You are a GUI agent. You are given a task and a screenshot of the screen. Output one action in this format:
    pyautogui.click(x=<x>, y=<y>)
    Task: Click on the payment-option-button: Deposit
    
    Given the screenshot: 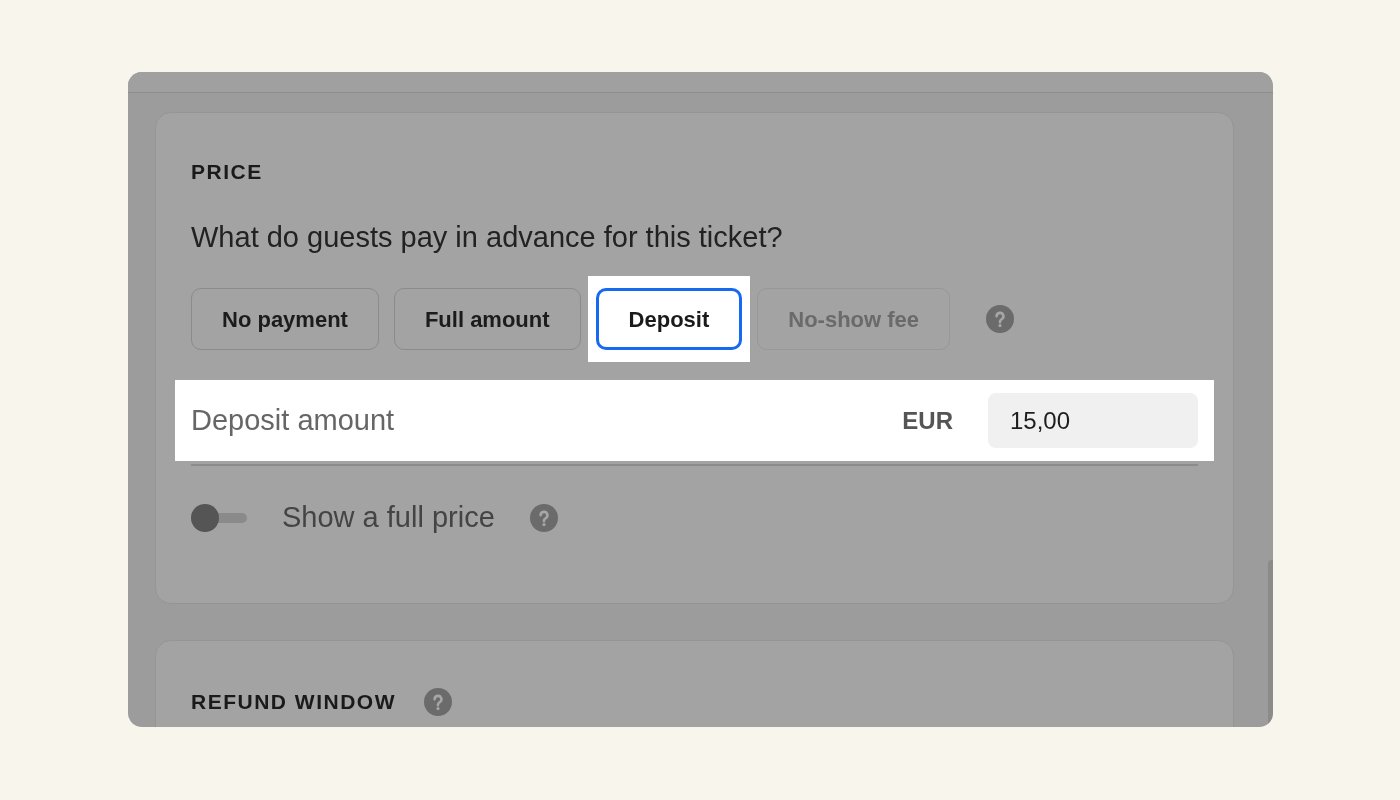 What is the action you would take?
    pyautogui.click(x=669, y=319)
    